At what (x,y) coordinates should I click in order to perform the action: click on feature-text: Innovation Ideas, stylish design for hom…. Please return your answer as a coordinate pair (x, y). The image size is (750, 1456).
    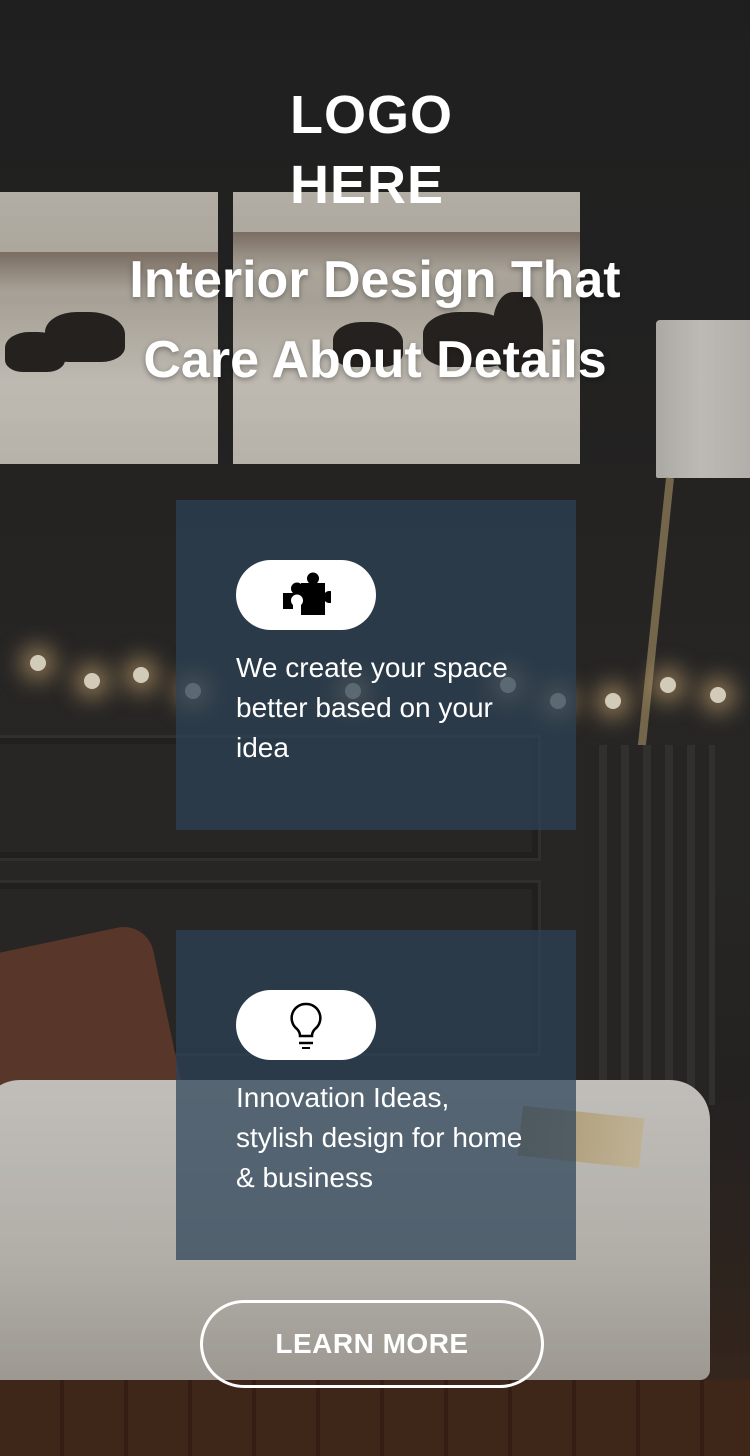
    Looking at the image, I should click on (379, 1137).